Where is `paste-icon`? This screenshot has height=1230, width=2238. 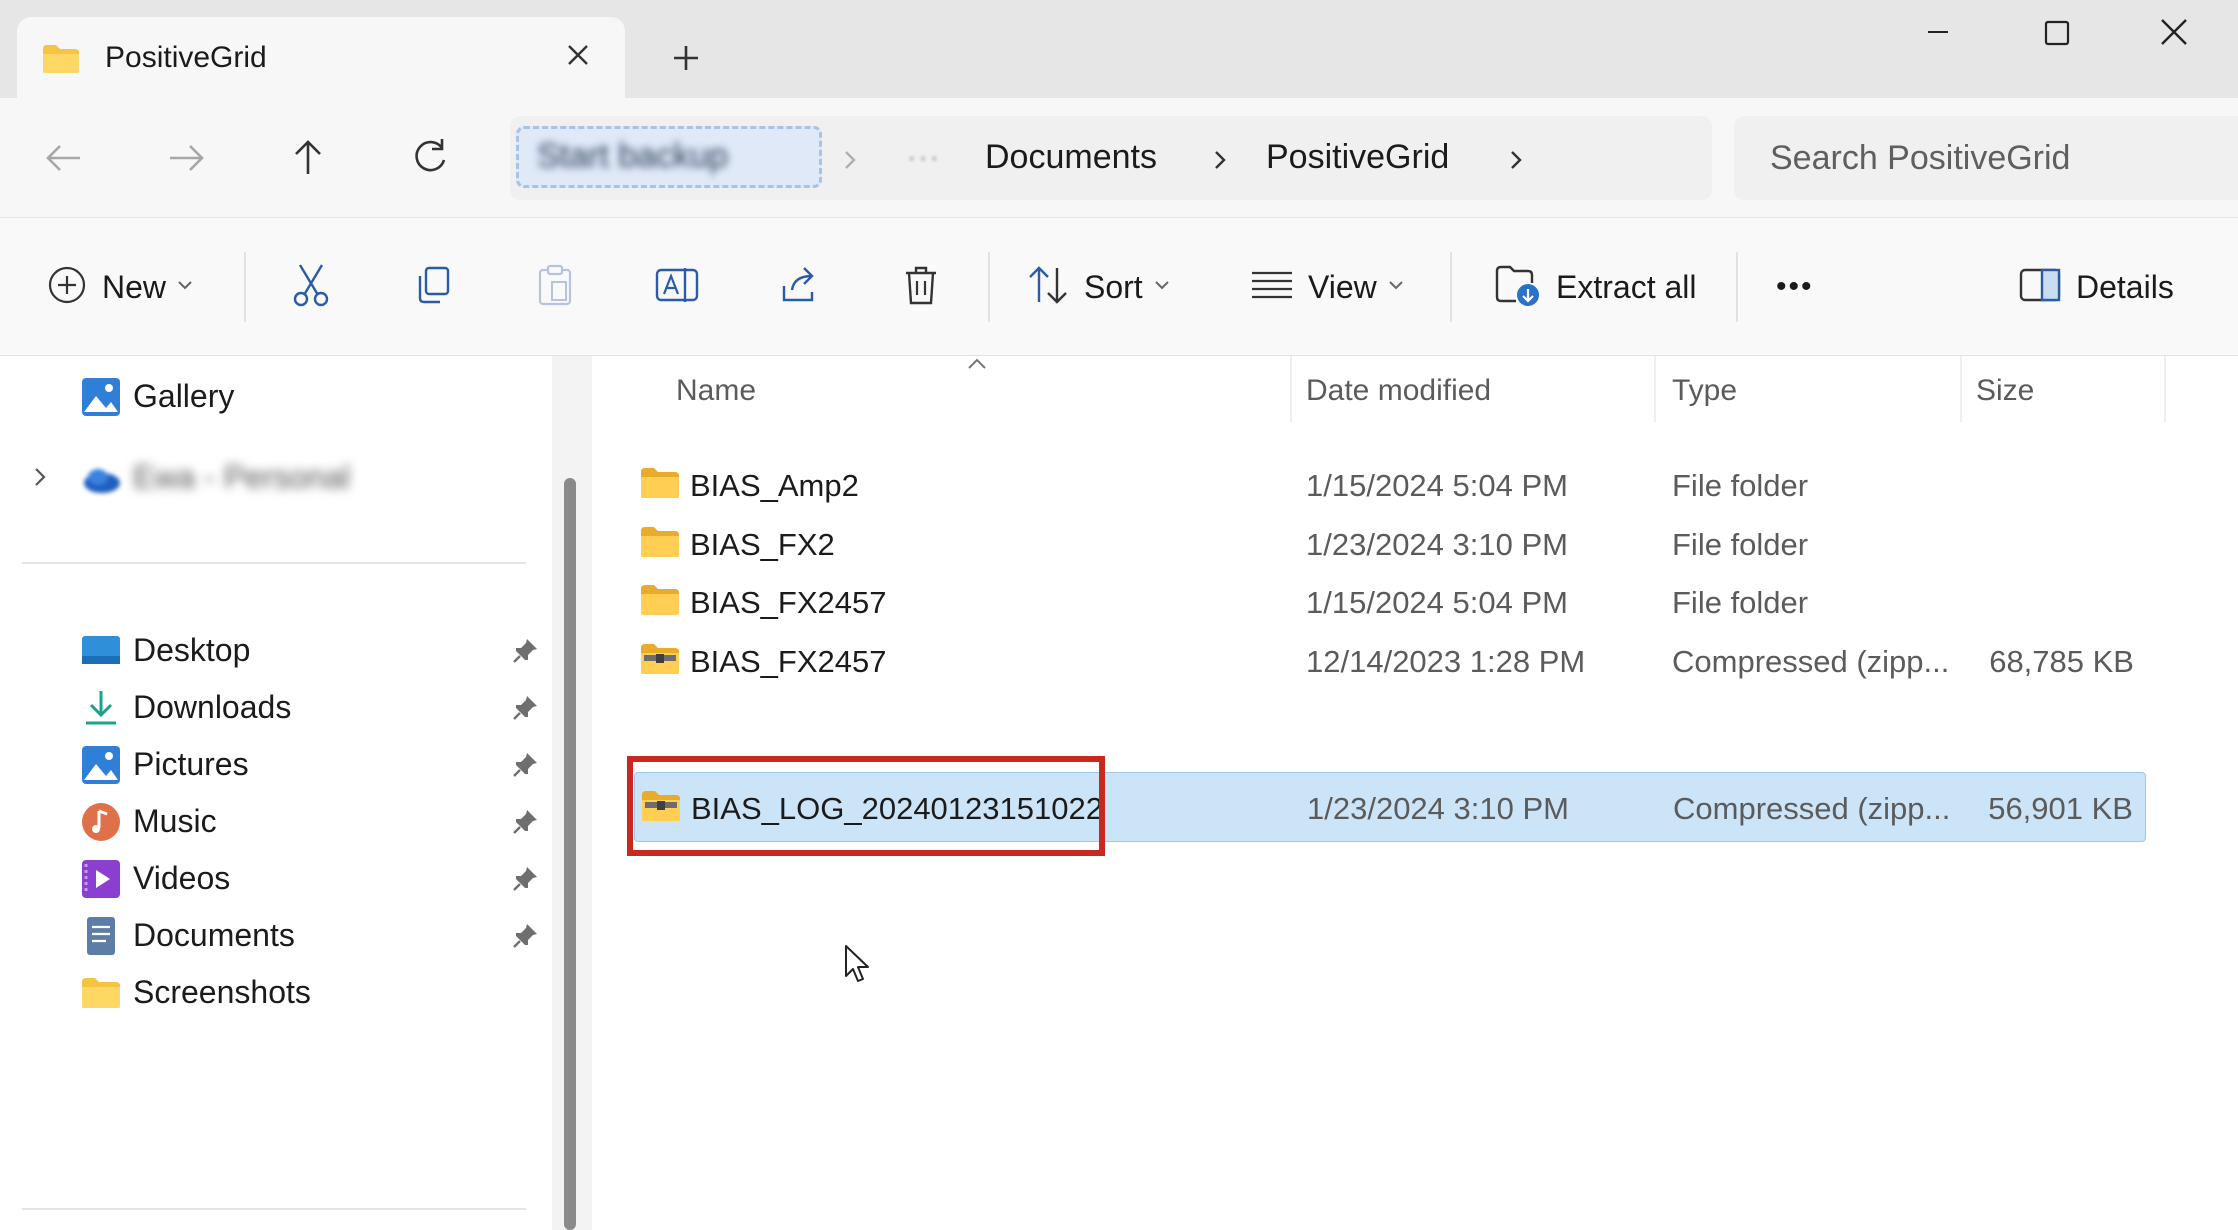 paste-icon is located at coordinates (555, 287).